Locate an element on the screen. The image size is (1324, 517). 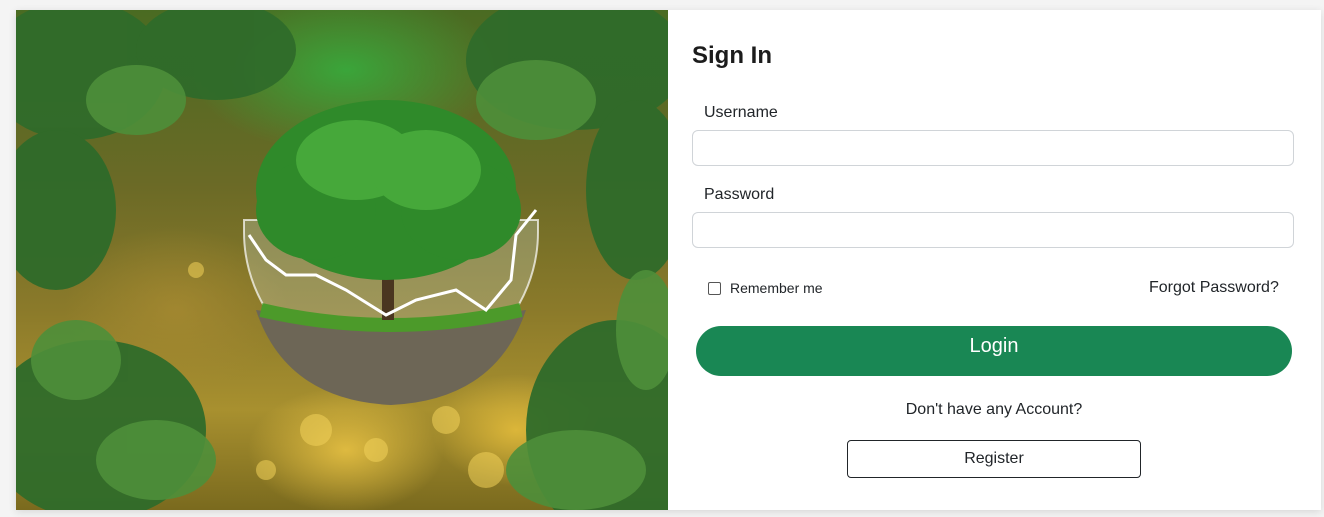
remember-me: Remember me is located at coordinates (765, 288).